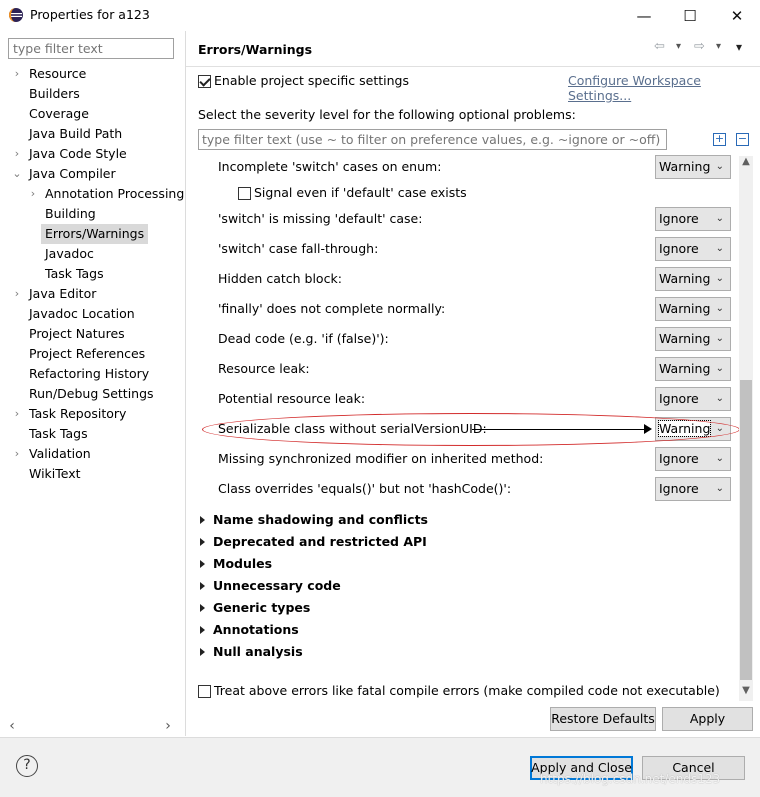 Image resolution: width=760 pixels, height=797 pixels. What do you see at coordinates (311, 80) in the screenshot?
I see `enable-specific-label: Enable project specific settings` at bounding box center [311, 80].